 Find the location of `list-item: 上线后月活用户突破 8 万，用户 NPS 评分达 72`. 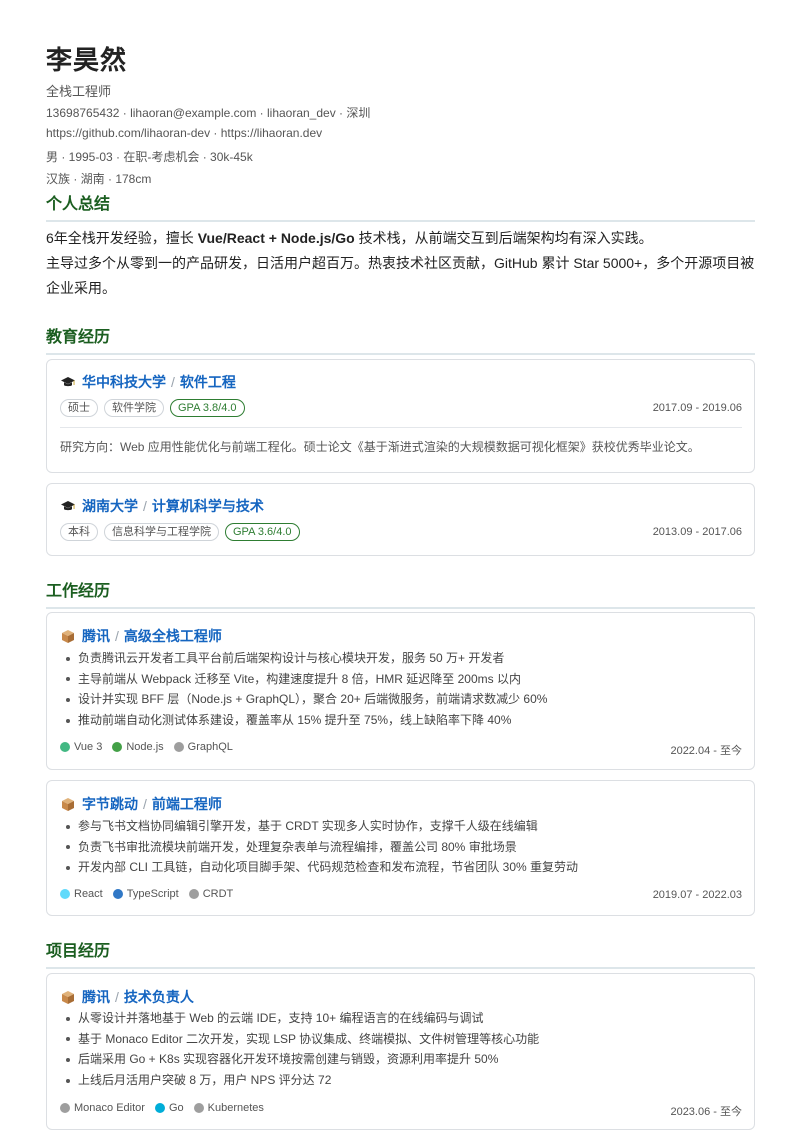

list-item: 上线后月活用户突破 8 万，用户 NPS 评分达 72 is located at coordinates (299, 1080).